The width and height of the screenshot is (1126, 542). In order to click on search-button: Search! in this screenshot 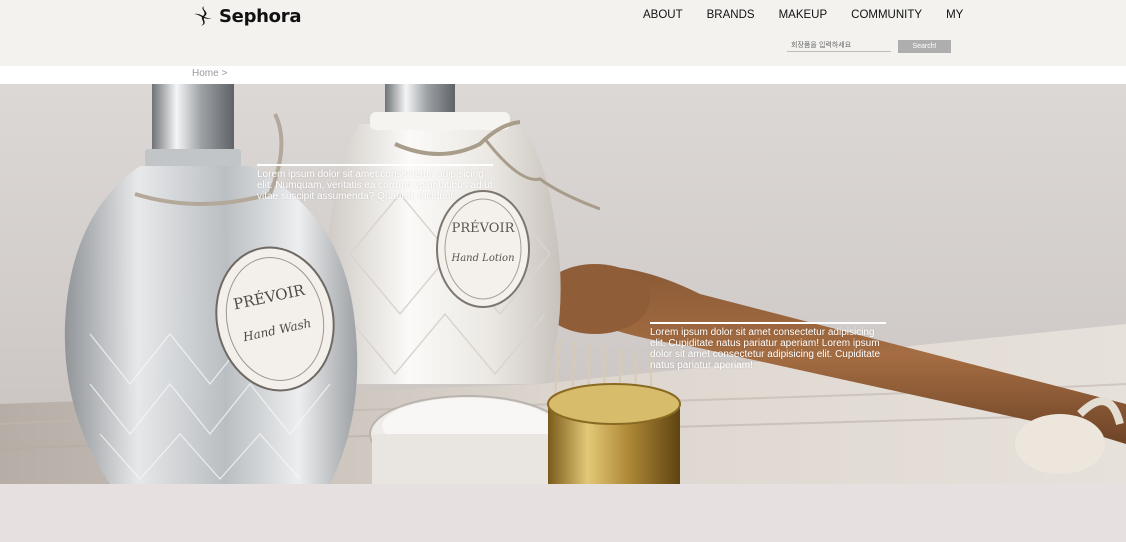, I will do `click(924, 46)`.